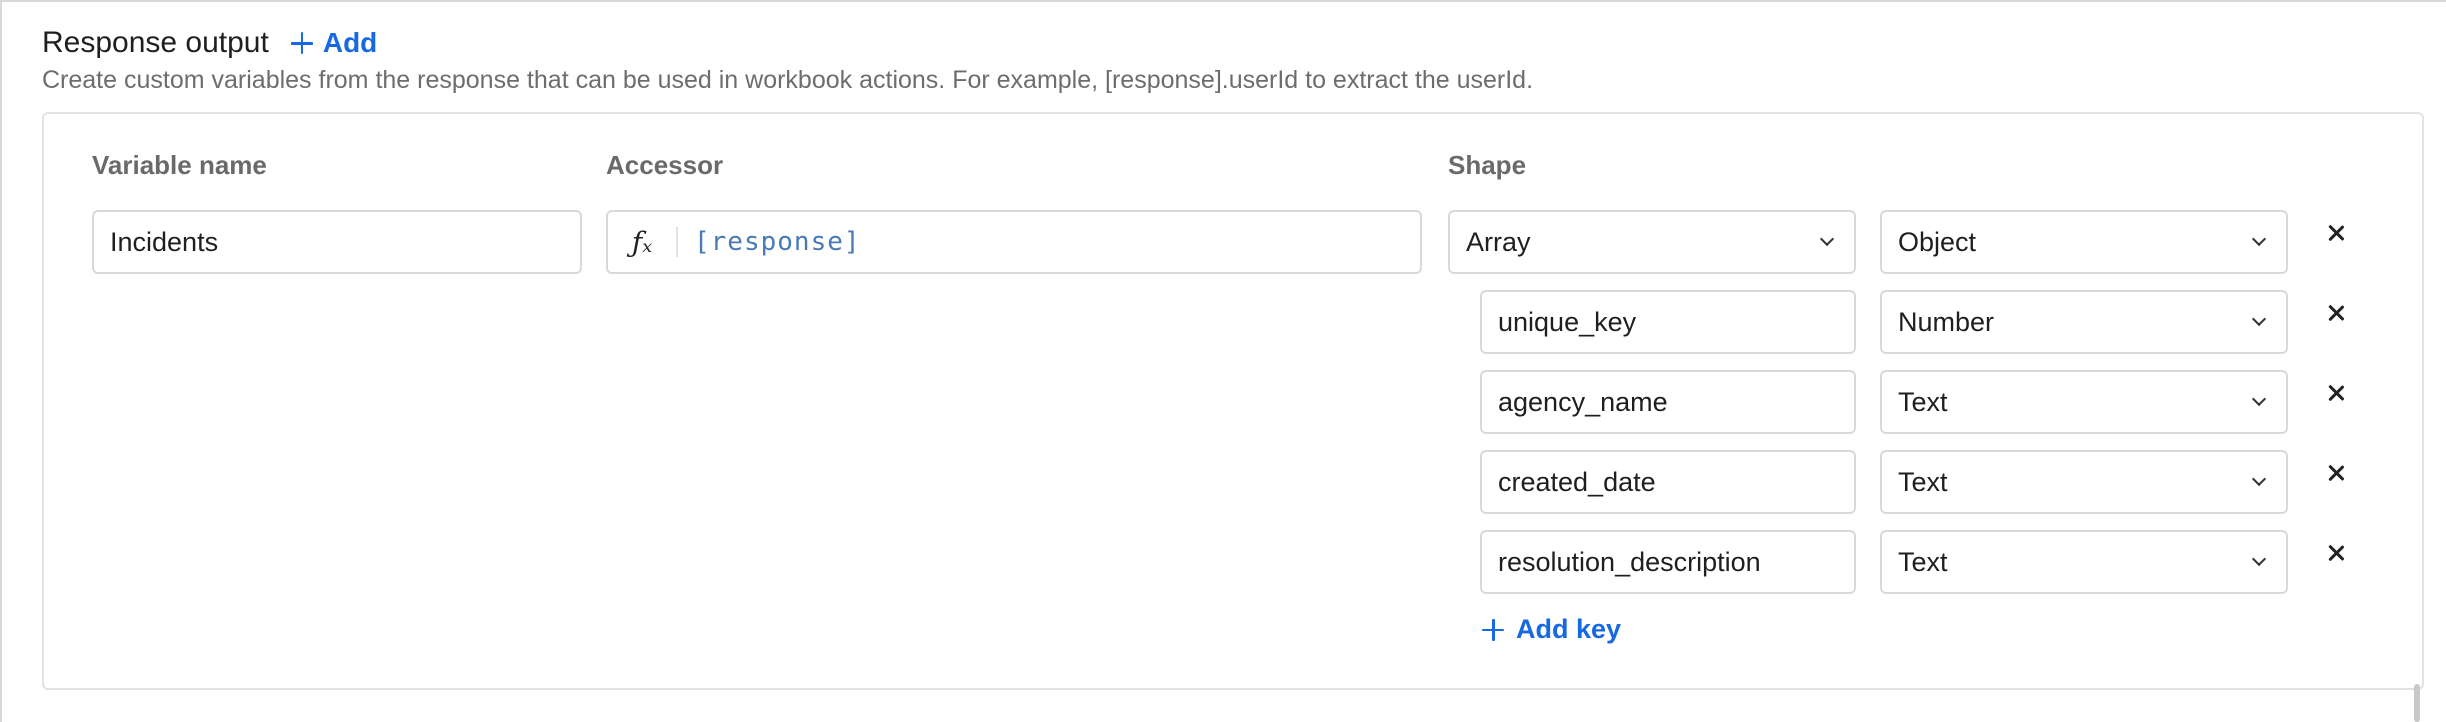 The height and width of the screenshot is (722, 2446). What do you see at coordinates (1569, 629) in the screenshot?
I see `add-key-label: Add key` at bounding box center [1569, 629].